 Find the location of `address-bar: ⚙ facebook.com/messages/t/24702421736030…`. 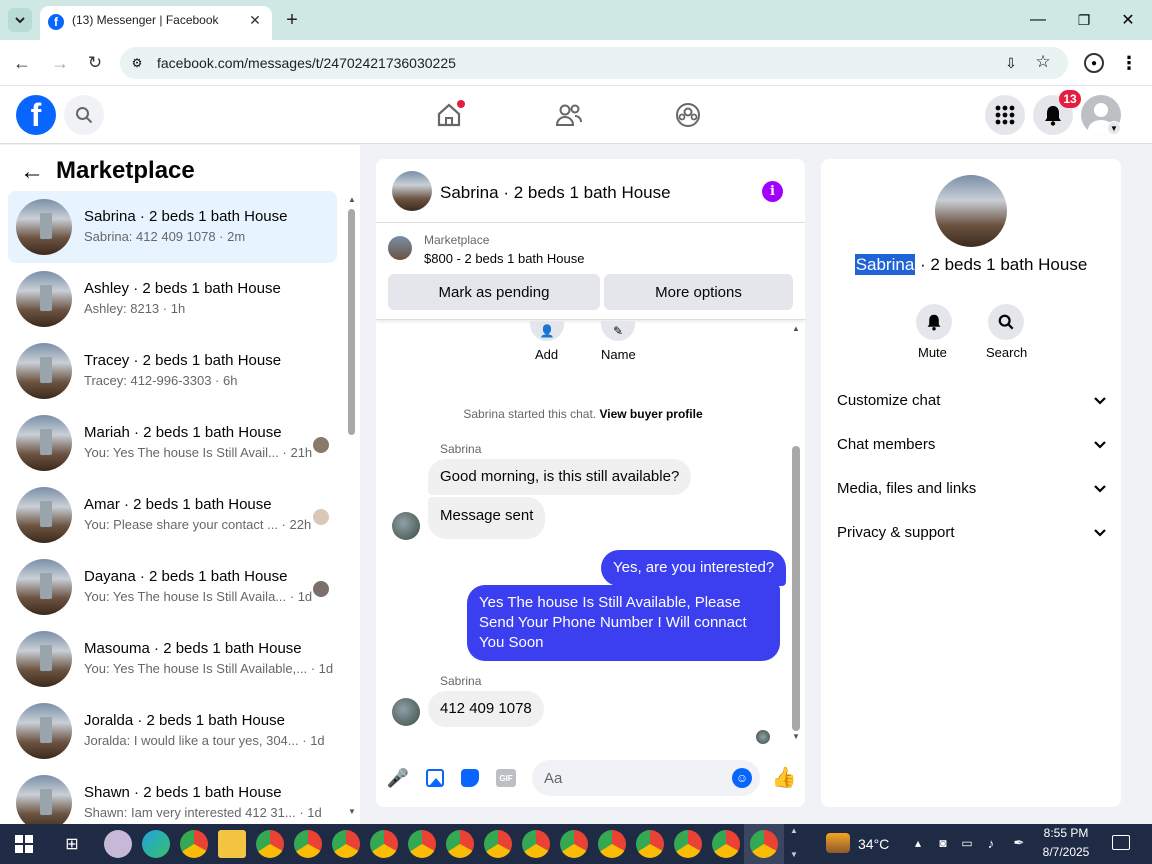

address-bar: ⚙ facebook.com/messages/t/24702421736030… is located at coordinates (594, 63).